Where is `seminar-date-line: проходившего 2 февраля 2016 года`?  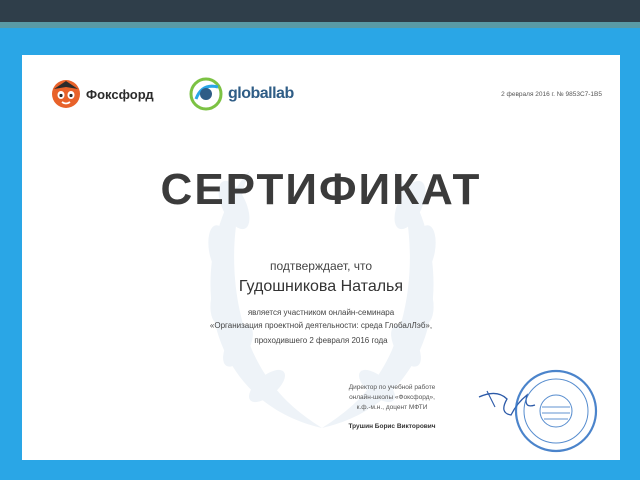 seminar-date-line: проходившего 2 февраля 2016 года is located at coordinates (321, 340).